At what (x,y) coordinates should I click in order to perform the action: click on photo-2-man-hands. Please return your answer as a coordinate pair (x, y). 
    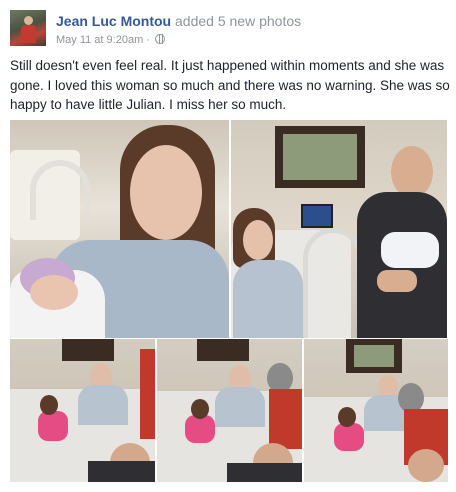
    Looking at the image, I should click on (397, 281).